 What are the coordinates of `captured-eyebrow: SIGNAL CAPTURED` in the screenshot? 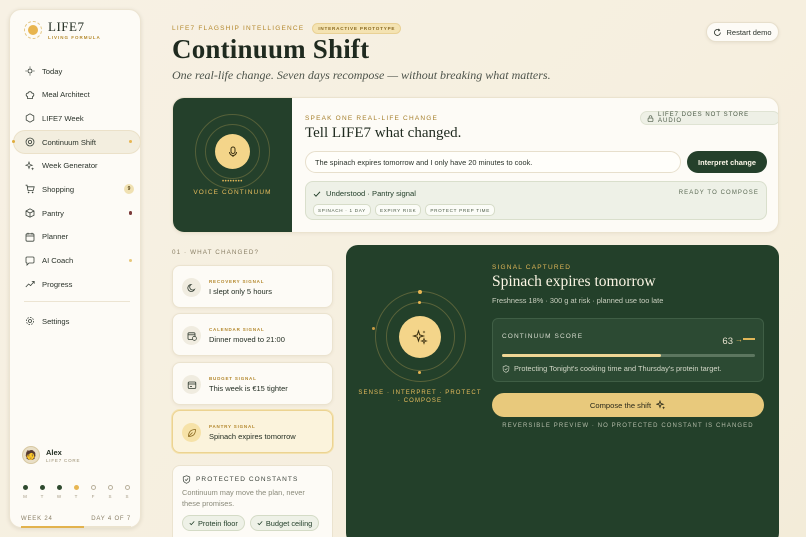 It's located at (532, 267).